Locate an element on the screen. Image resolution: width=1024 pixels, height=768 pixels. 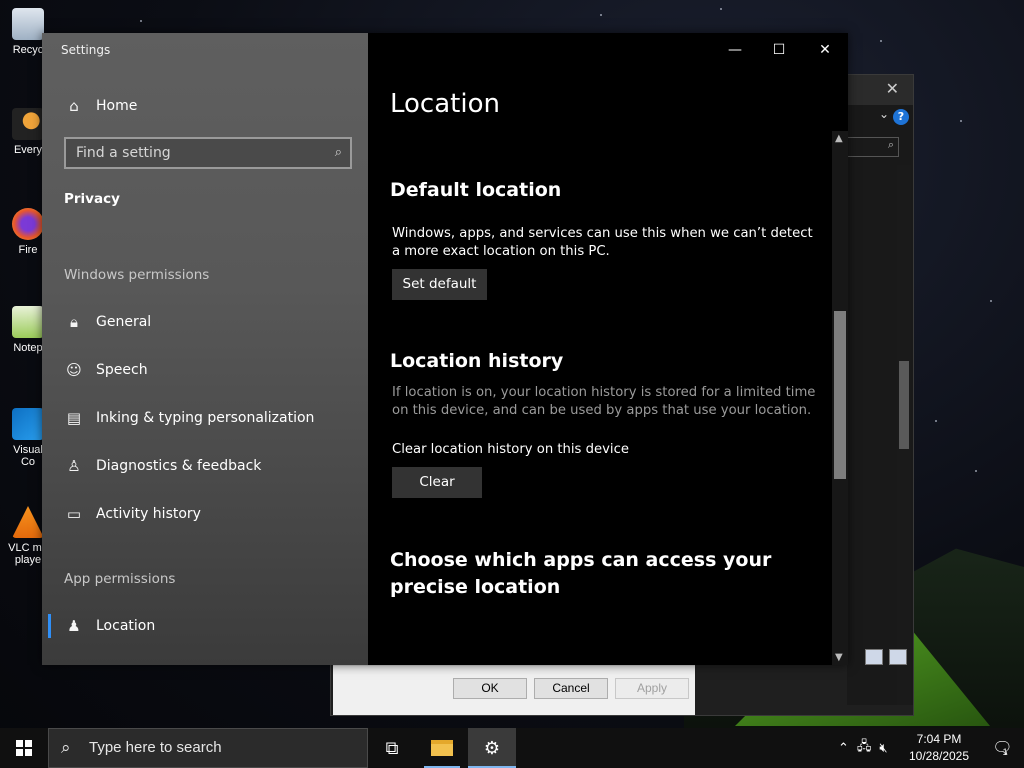
scroll-up-icon: ▲ is located at coordinates (839, 138).